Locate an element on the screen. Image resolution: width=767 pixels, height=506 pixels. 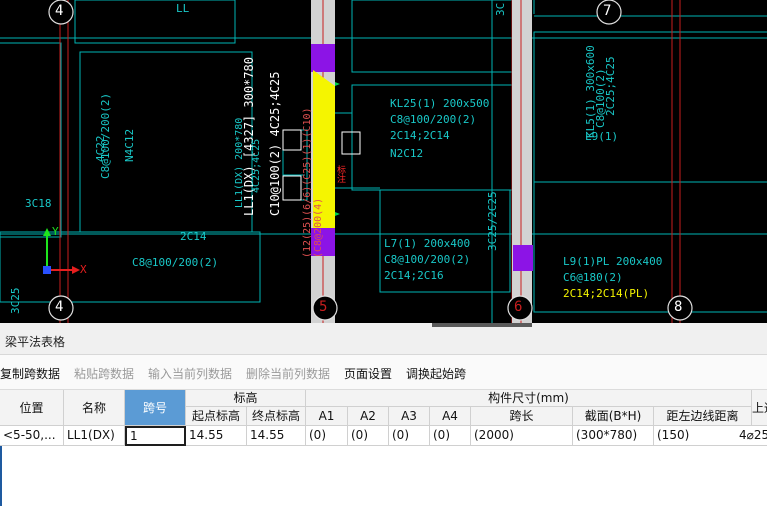
cell-a4: (0) is located at coordinates (450, 436).